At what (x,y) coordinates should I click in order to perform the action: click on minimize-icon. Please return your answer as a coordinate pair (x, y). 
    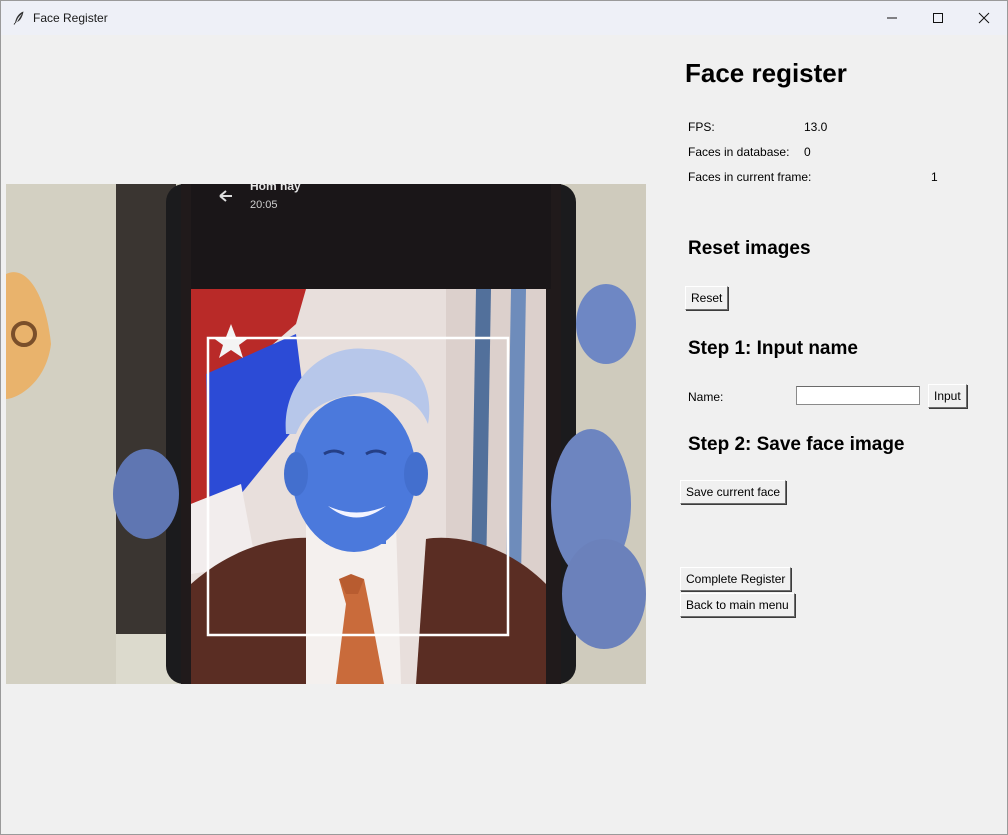
    Looking at the image, I should click on (892, 18).